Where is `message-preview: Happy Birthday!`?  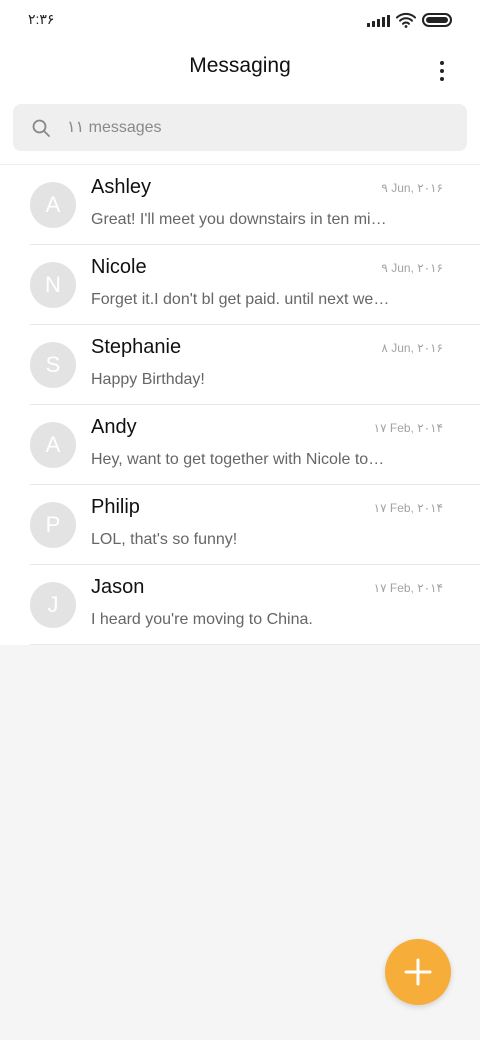 message-preview: Happy Birthday! is located at coordinates (148, 379).